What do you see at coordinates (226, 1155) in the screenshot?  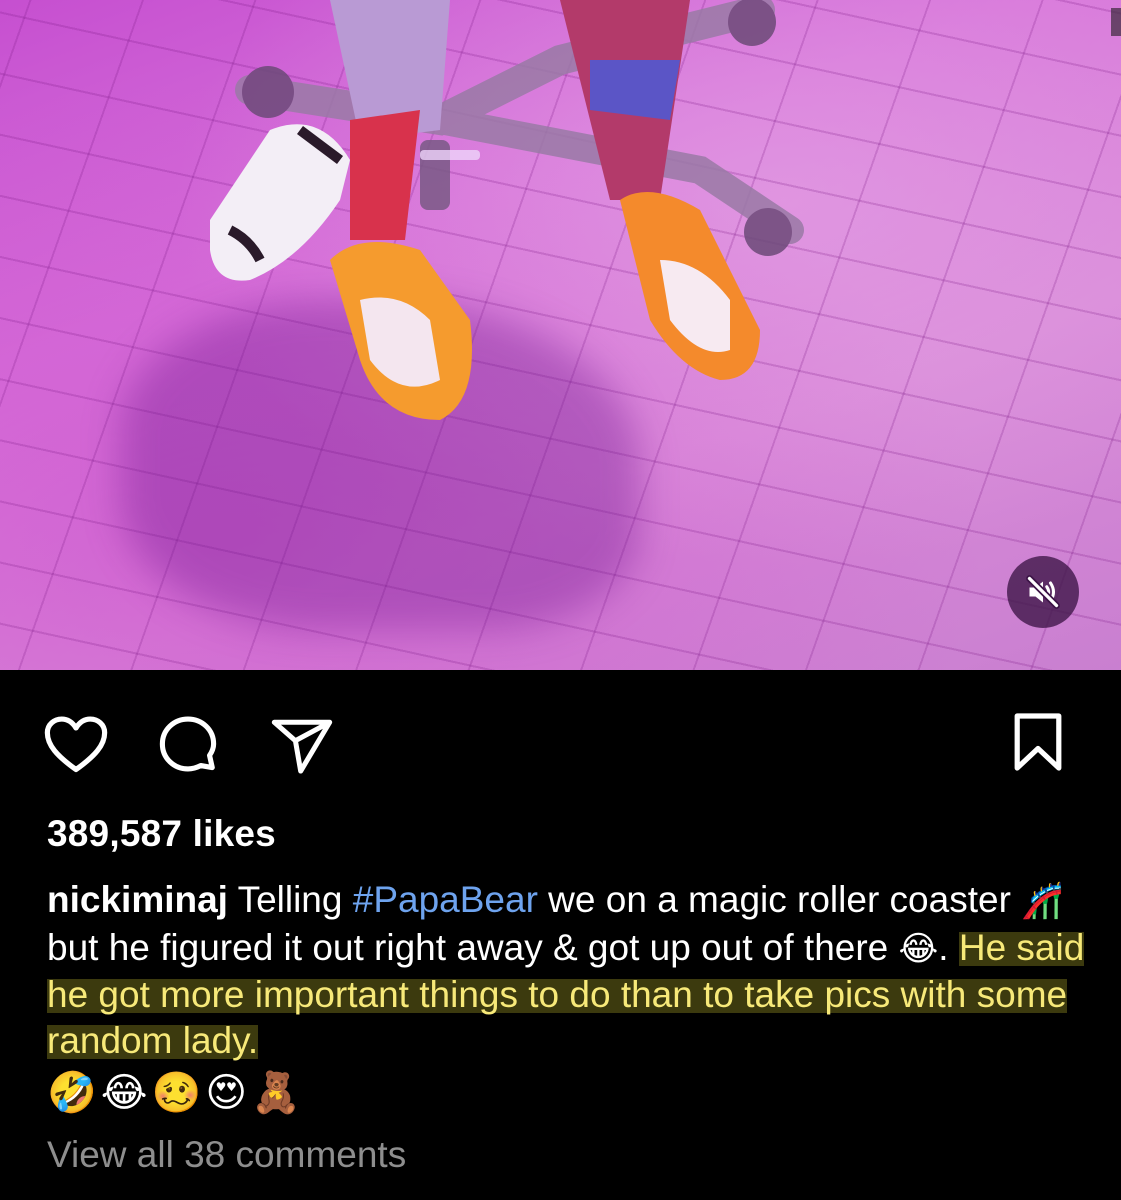 I see `view-all-comments-link: View all 38 comments` at bounding box center [226, 1155].